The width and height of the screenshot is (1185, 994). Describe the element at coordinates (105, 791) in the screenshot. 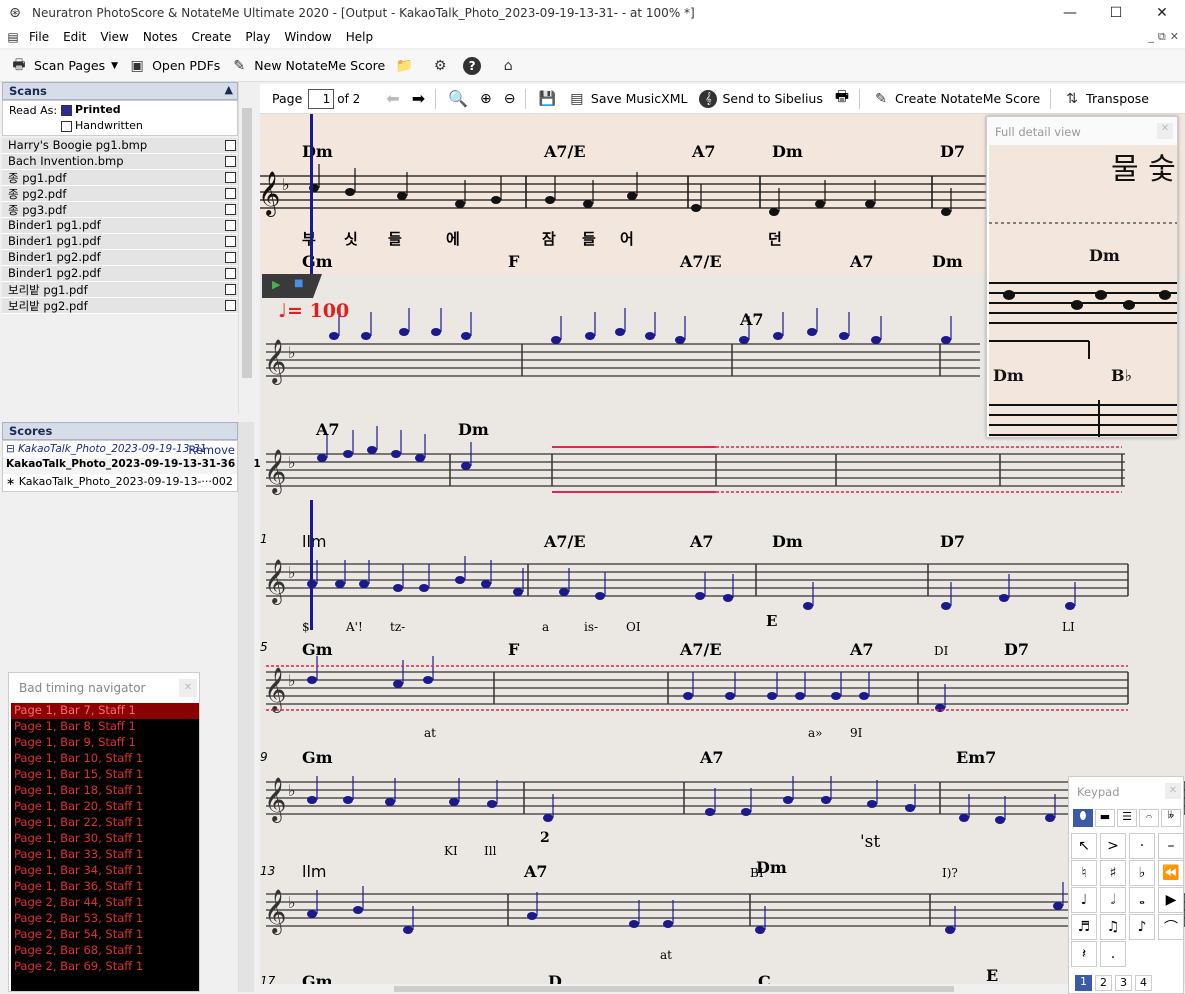

I see `navigator-item: Page 1, Bar 18, Staff 1` at that location.